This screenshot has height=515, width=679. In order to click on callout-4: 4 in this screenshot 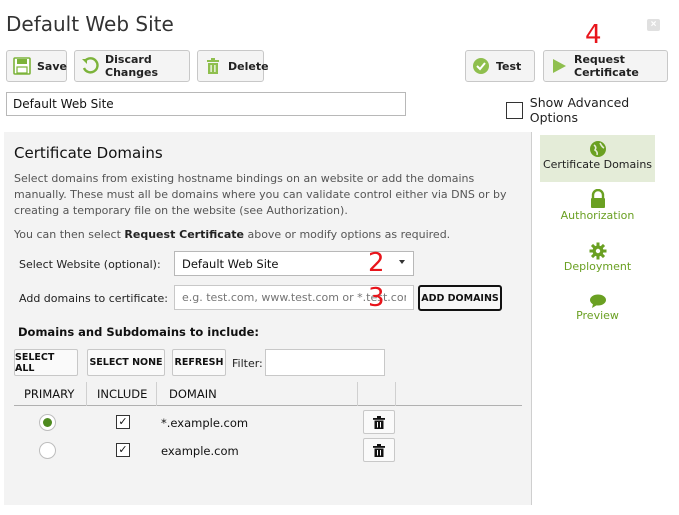, I will do `click(593, 35)`.